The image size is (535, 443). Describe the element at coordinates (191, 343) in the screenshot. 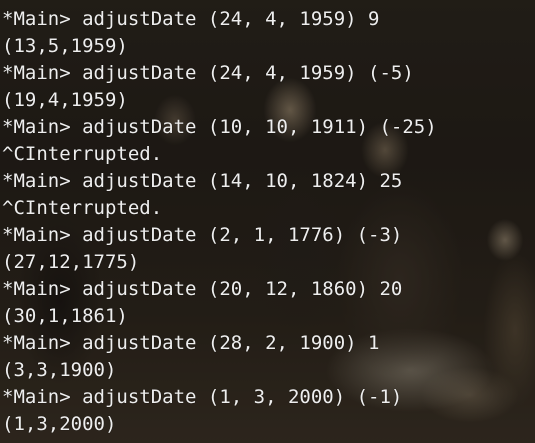

I see `terminal-prompt-line: *Main> adjustDate (28, 2, 1900) 1` at that location.